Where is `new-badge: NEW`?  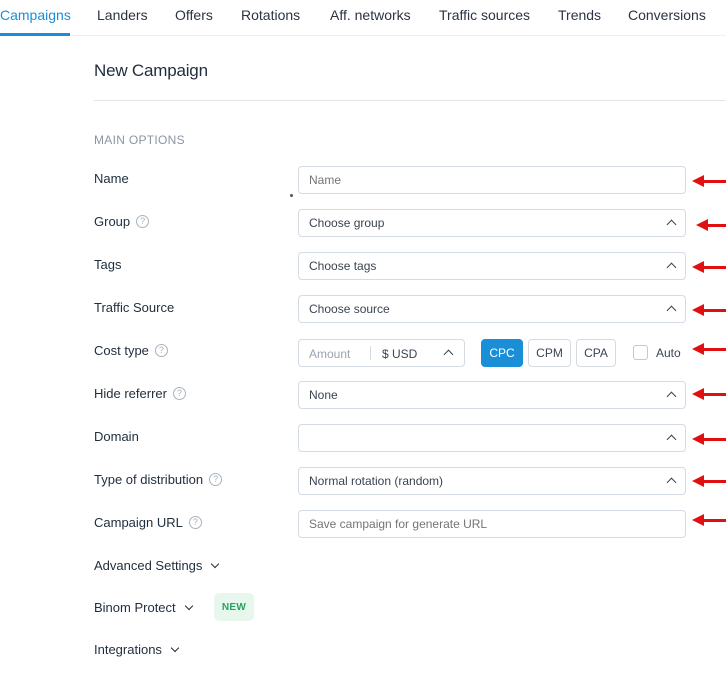 new-badge: NEW is located at coordinates (234, 607).